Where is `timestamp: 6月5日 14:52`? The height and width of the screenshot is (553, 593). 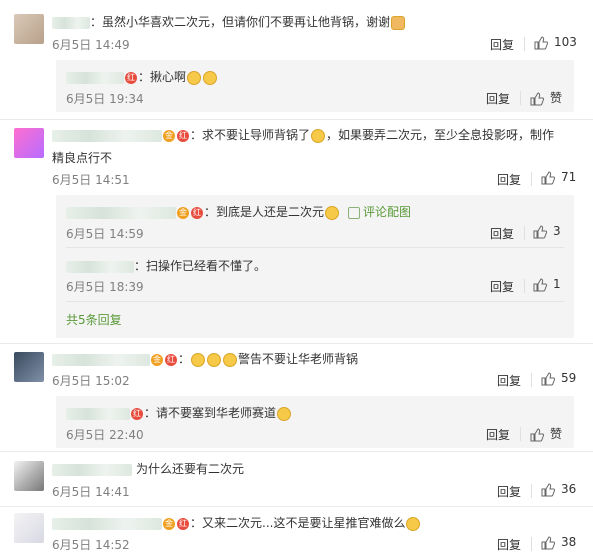 timestamp: 6月5日 14:52 is located at coordinates (91, 545).